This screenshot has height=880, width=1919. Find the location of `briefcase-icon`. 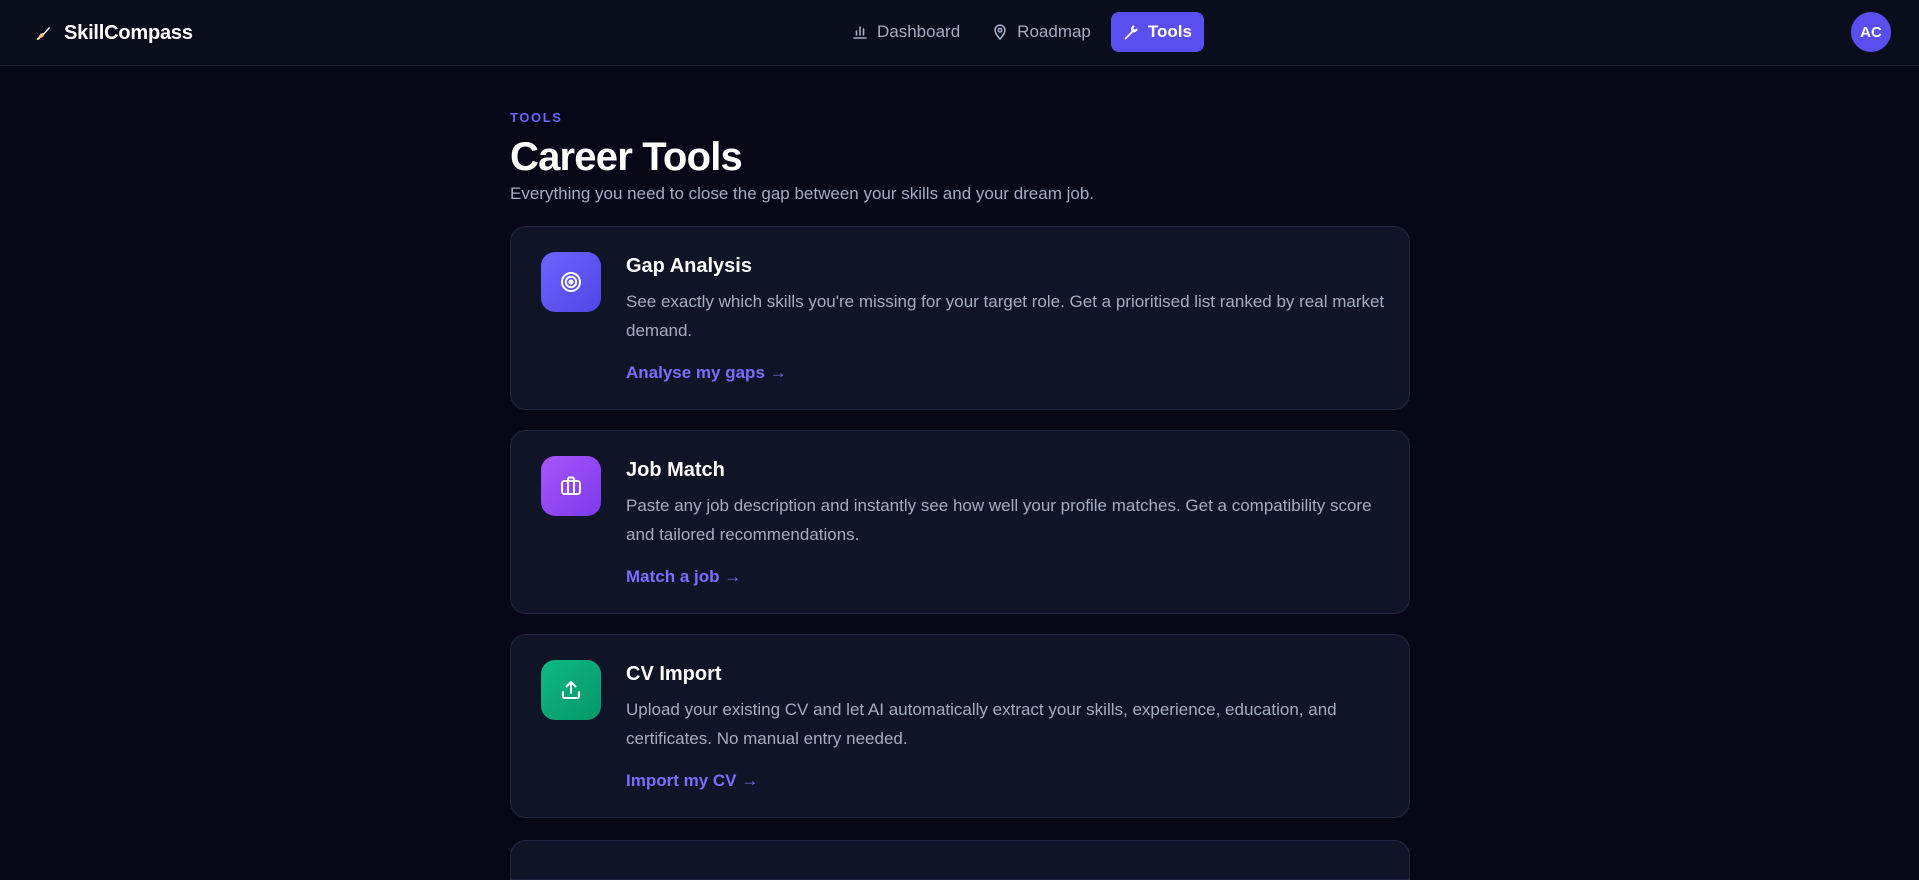

briefcase-icon is located at coordinates (571, 486).